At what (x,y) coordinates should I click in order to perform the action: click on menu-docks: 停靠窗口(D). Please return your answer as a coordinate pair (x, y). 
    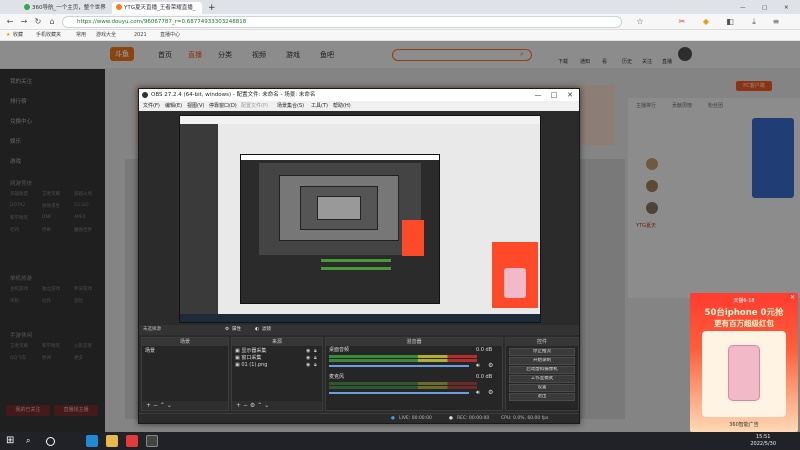
    Looking at the image, I should click on (223, 106).